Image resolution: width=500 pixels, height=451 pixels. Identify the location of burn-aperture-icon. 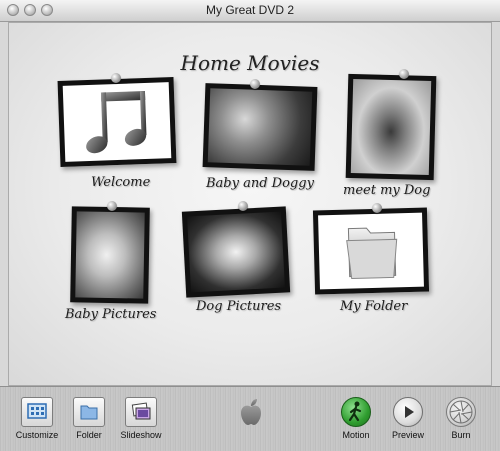
(461, 412).